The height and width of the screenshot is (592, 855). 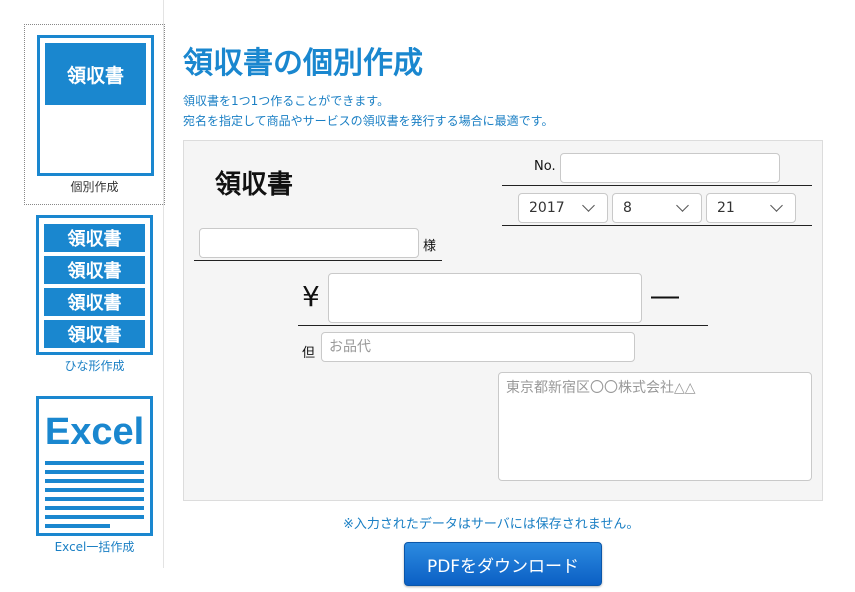 What do you see at coordinates (430, 246) in the screenshot?
I see `sama-label: 様` at bounding box center [430, 246].